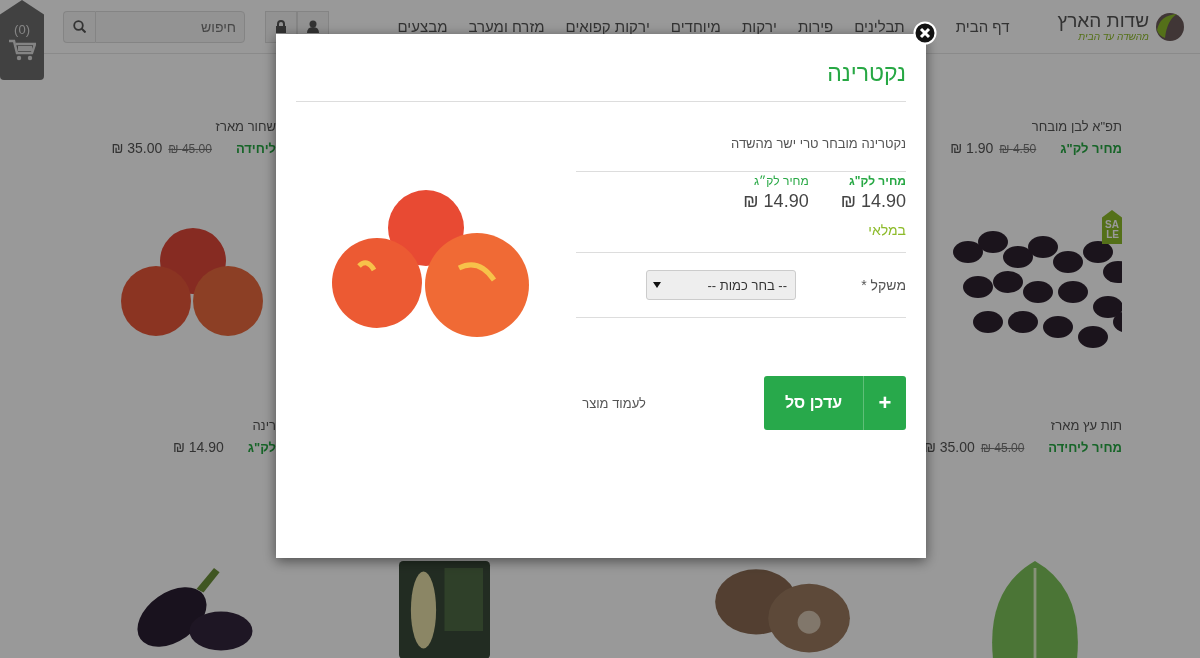 Image resolution: width=1200 pixels, height=658 pixels. I want to click on nav-link: ירקות קפואים, so click(607, 26).